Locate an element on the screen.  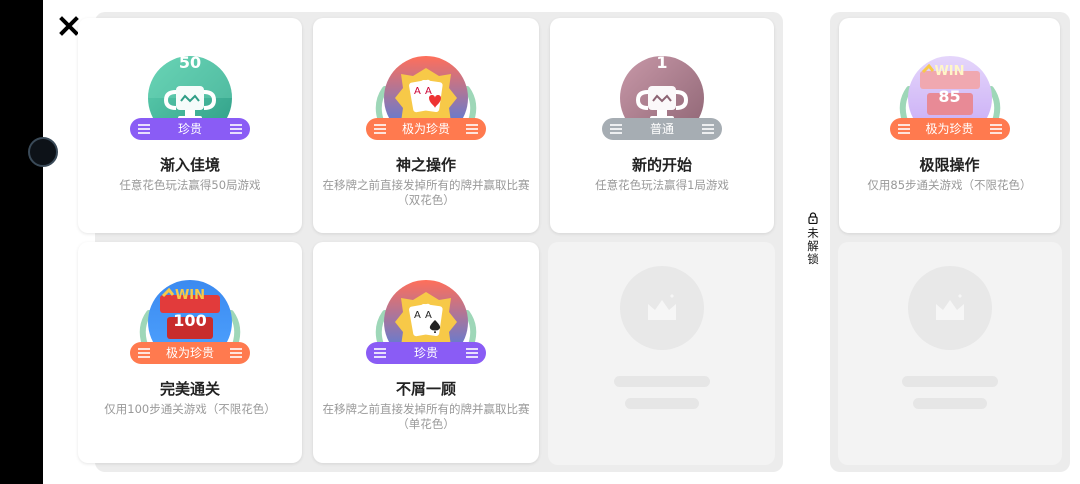
achievement-description: 仅用100步通关游戏（不限花色） is located at coordinates (190, 409).